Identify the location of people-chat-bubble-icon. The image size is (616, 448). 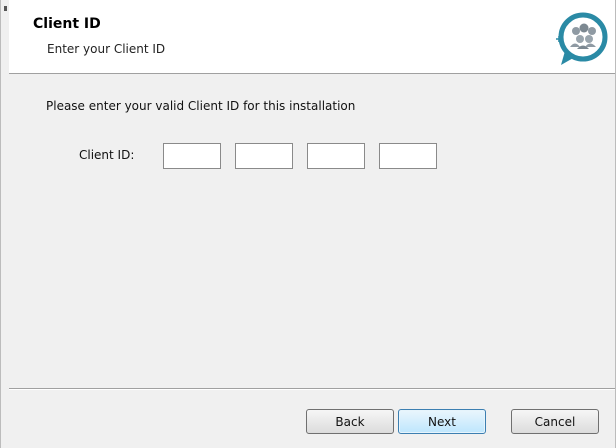
(582, 38).